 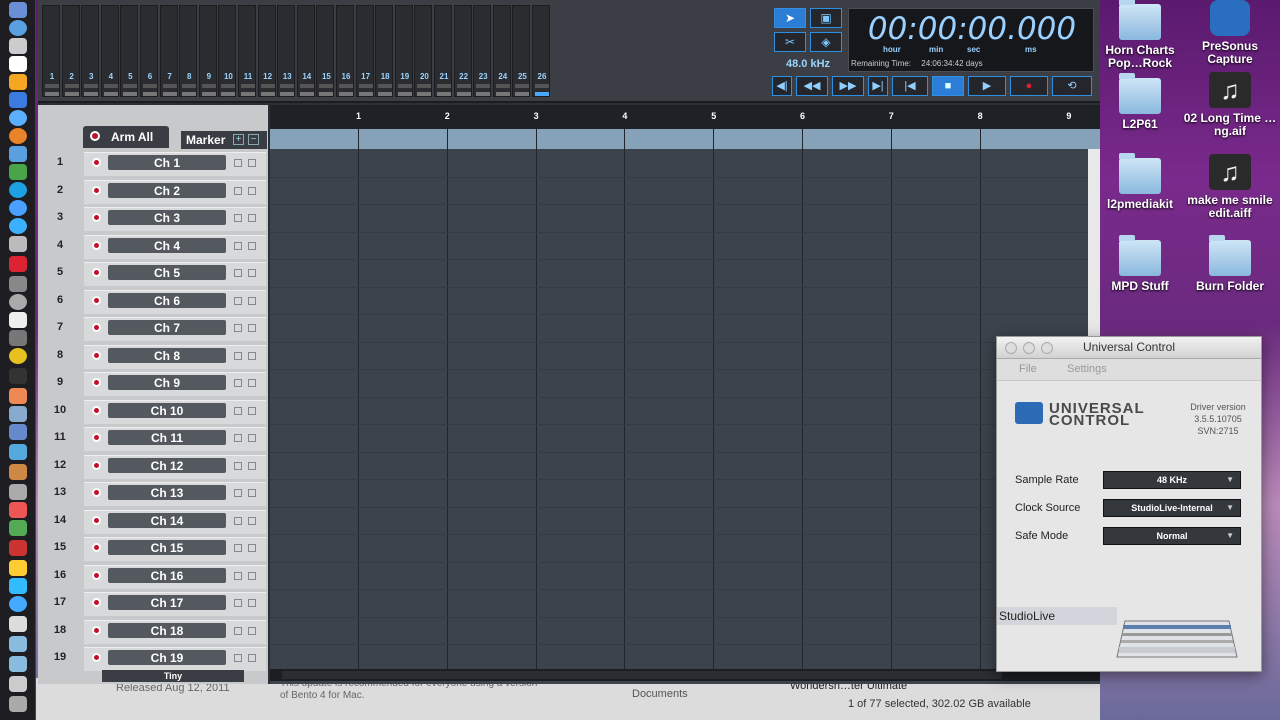 I want to click on track-row: 12 Ch 12, so click(x=153, y=467).